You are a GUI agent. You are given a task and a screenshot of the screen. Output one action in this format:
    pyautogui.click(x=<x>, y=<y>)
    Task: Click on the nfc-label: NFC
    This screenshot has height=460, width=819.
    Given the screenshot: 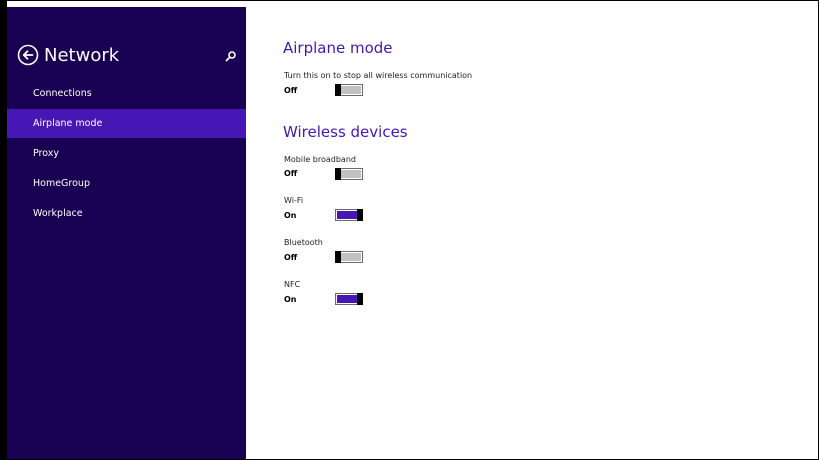 What is the action you would take?
    pyautogui.click(x=292, y=284)
    